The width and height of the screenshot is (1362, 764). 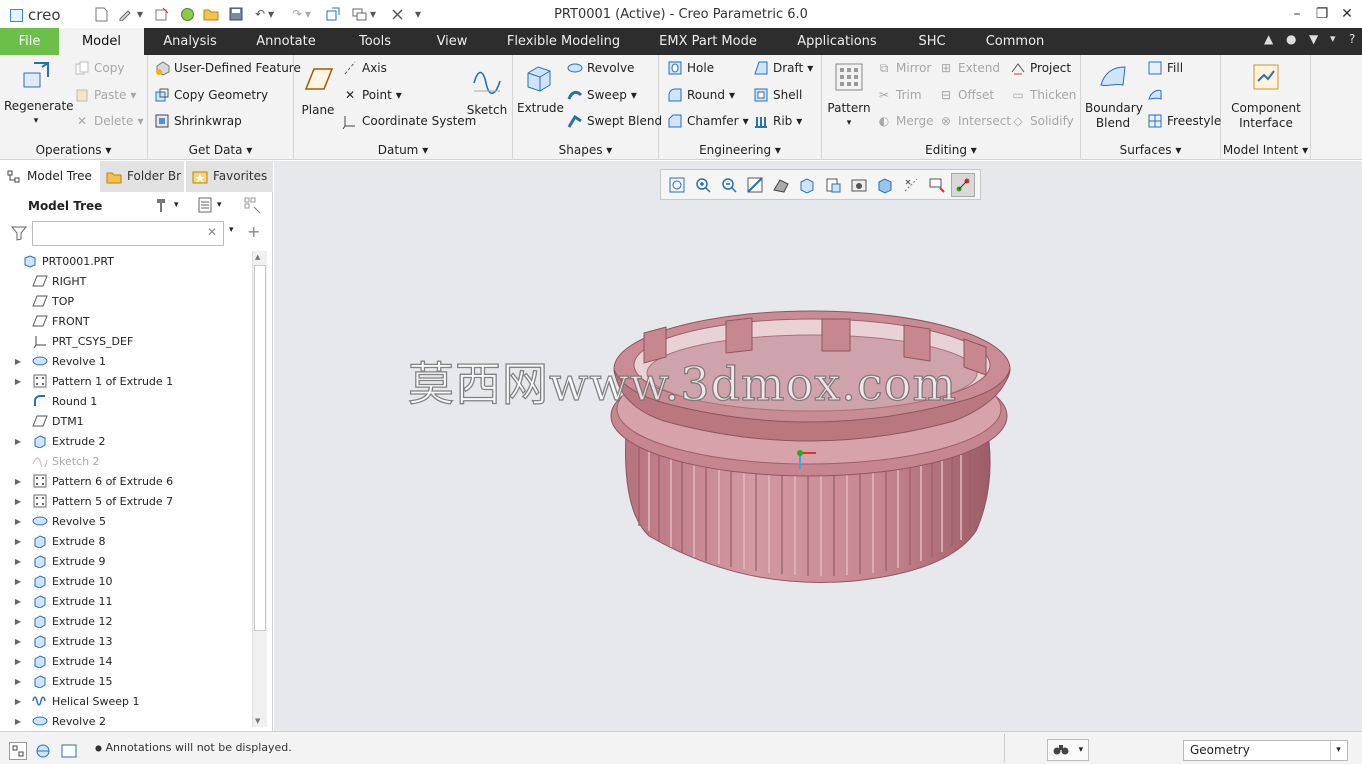 What do you see at coordinates (198, 121) in the screenshot?
I see `shrinkwrap-button: Shrinkwrap` at bounding box center [198, 121].